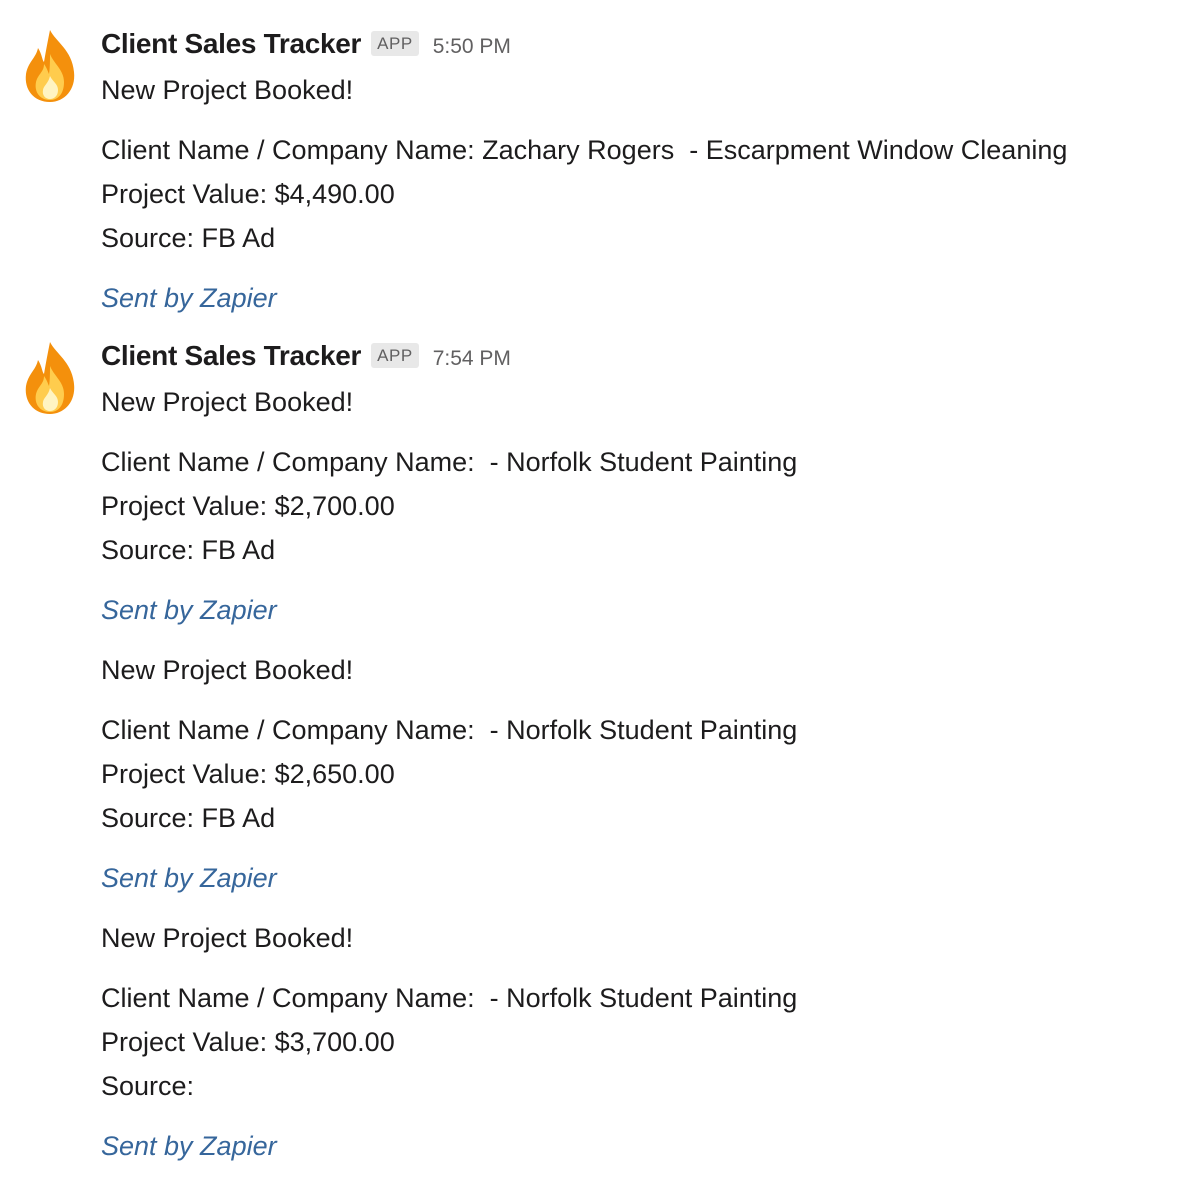 This screenshot has width=1186, height=1200. Describe the element at coordinates (148, 1086) in the screenshot. I see `source-line: Source:` at that location.